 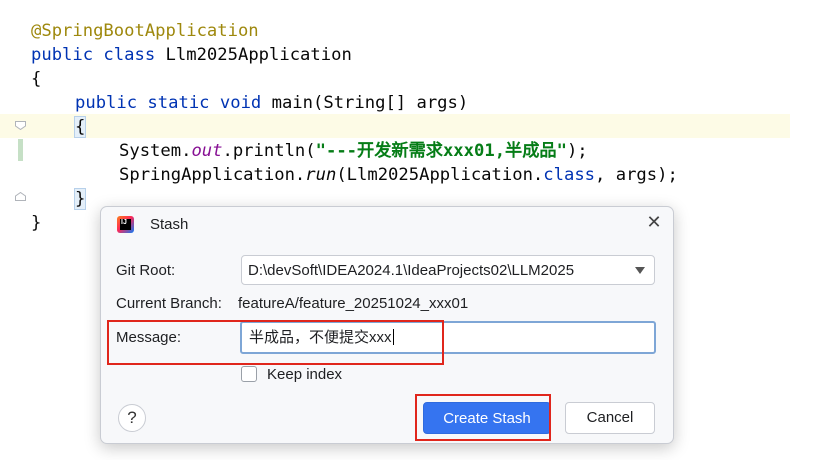 I want to click on fold-end-icon, so click(x=20, y=196).